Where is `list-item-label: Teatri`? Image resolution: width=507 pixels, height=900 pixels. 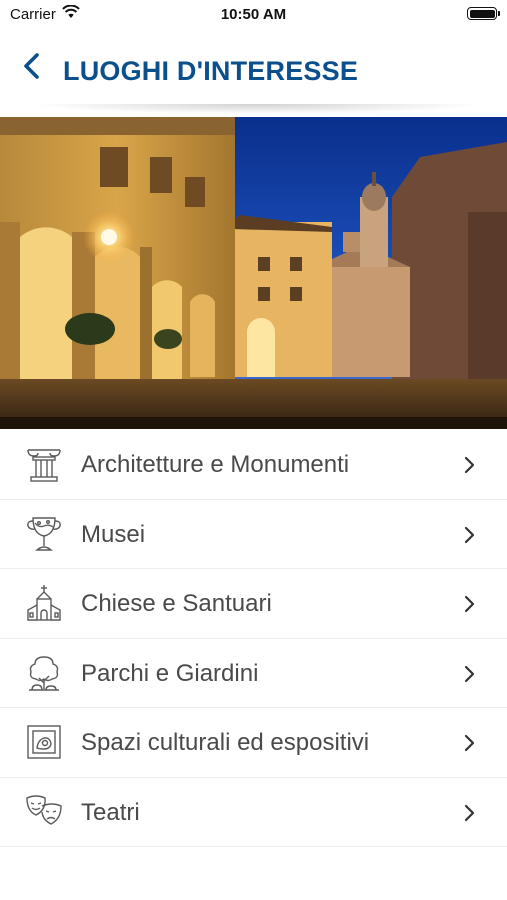
list-item-label: Teatri is located at coordinates (110, 812).